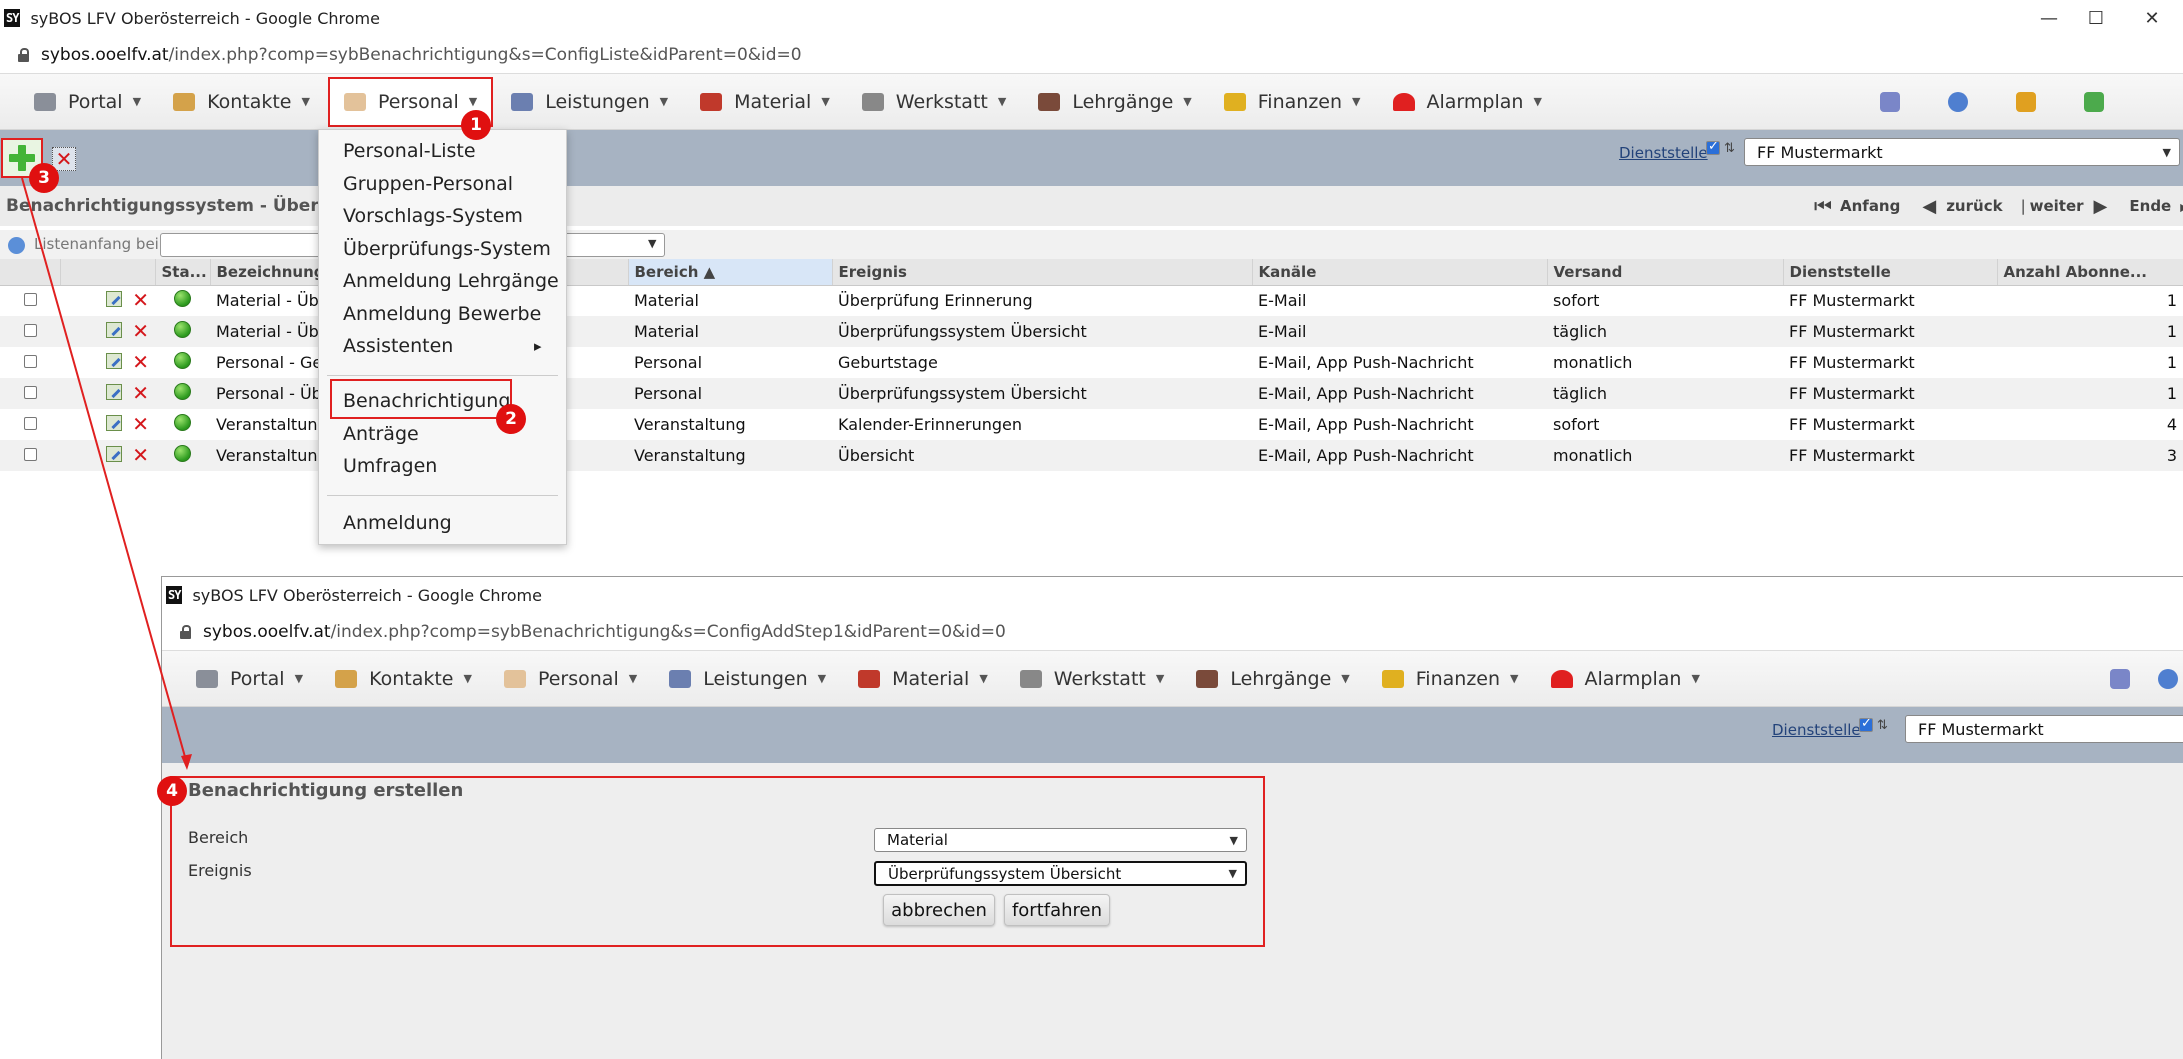  I want to click on sybos-logo: SY, so click(12, 18).